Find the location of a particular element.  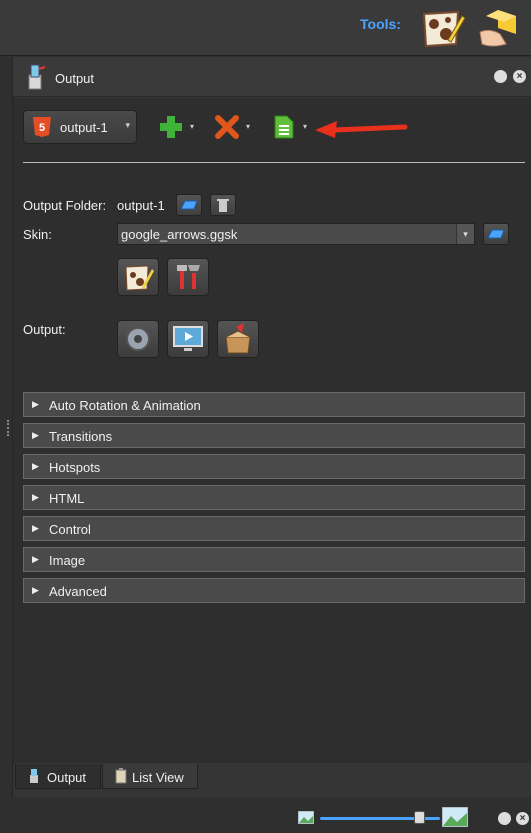

section-title: Control is located at coordinates (70, 529).